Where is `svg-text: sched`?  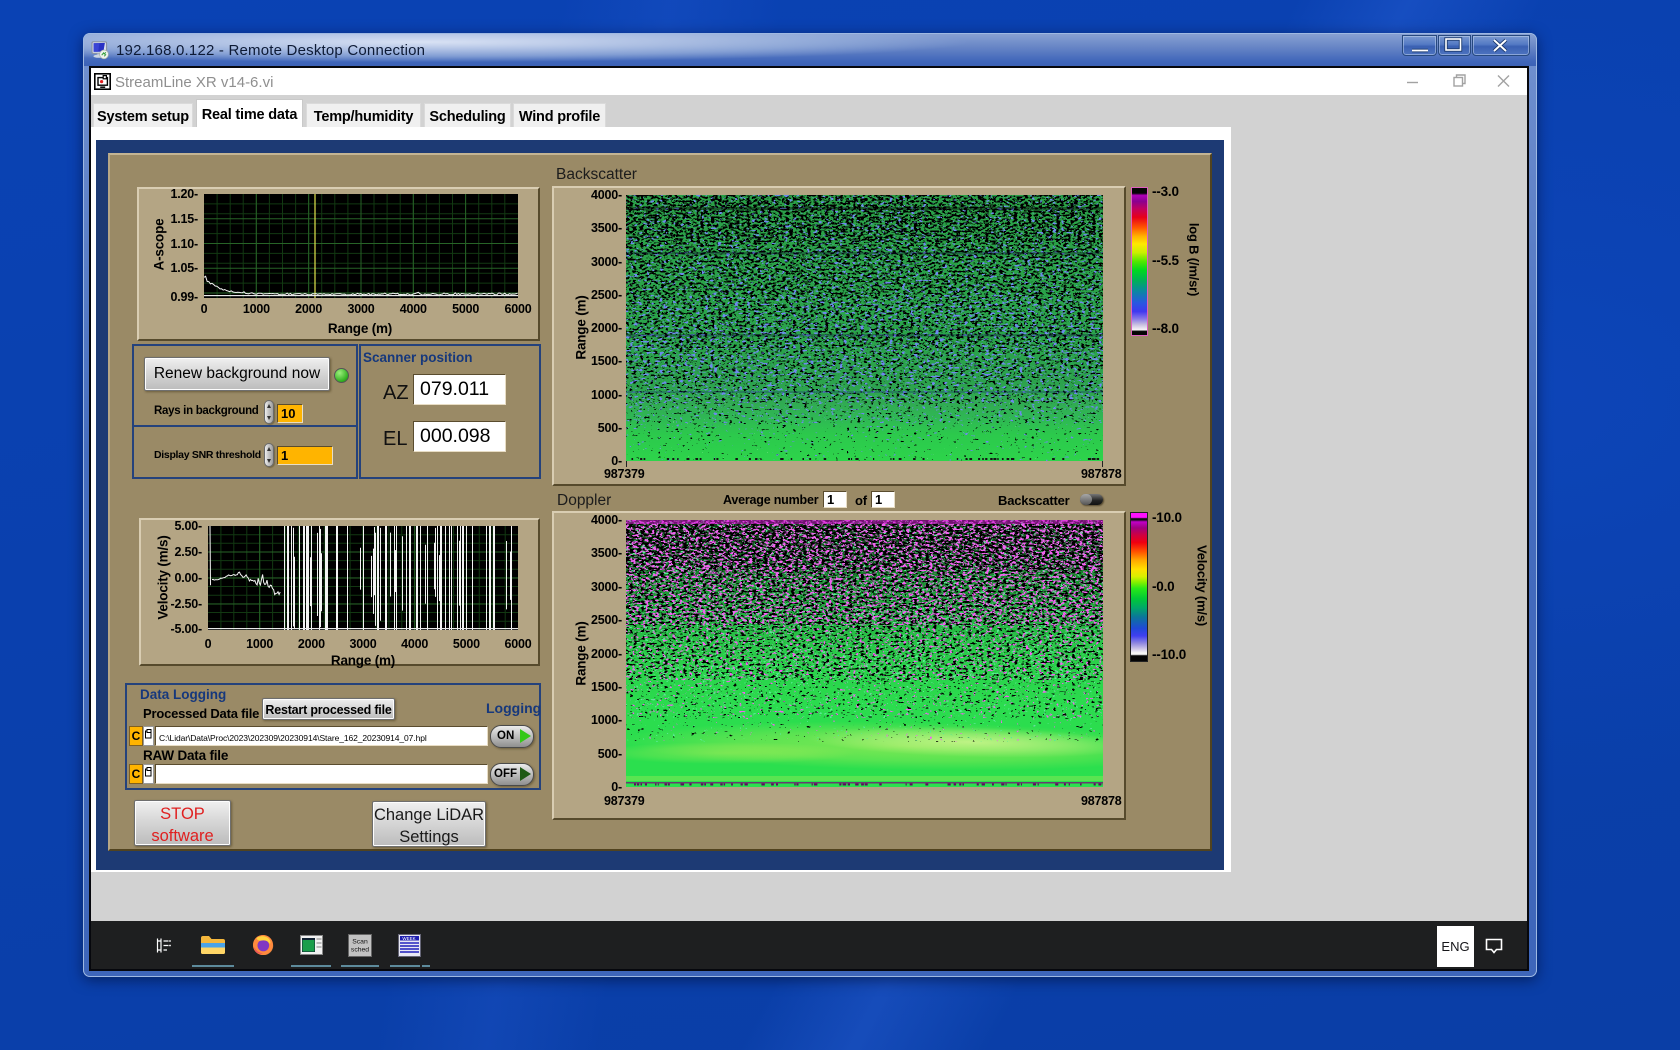
svg-text: sched is located at coordinates (360, 950).